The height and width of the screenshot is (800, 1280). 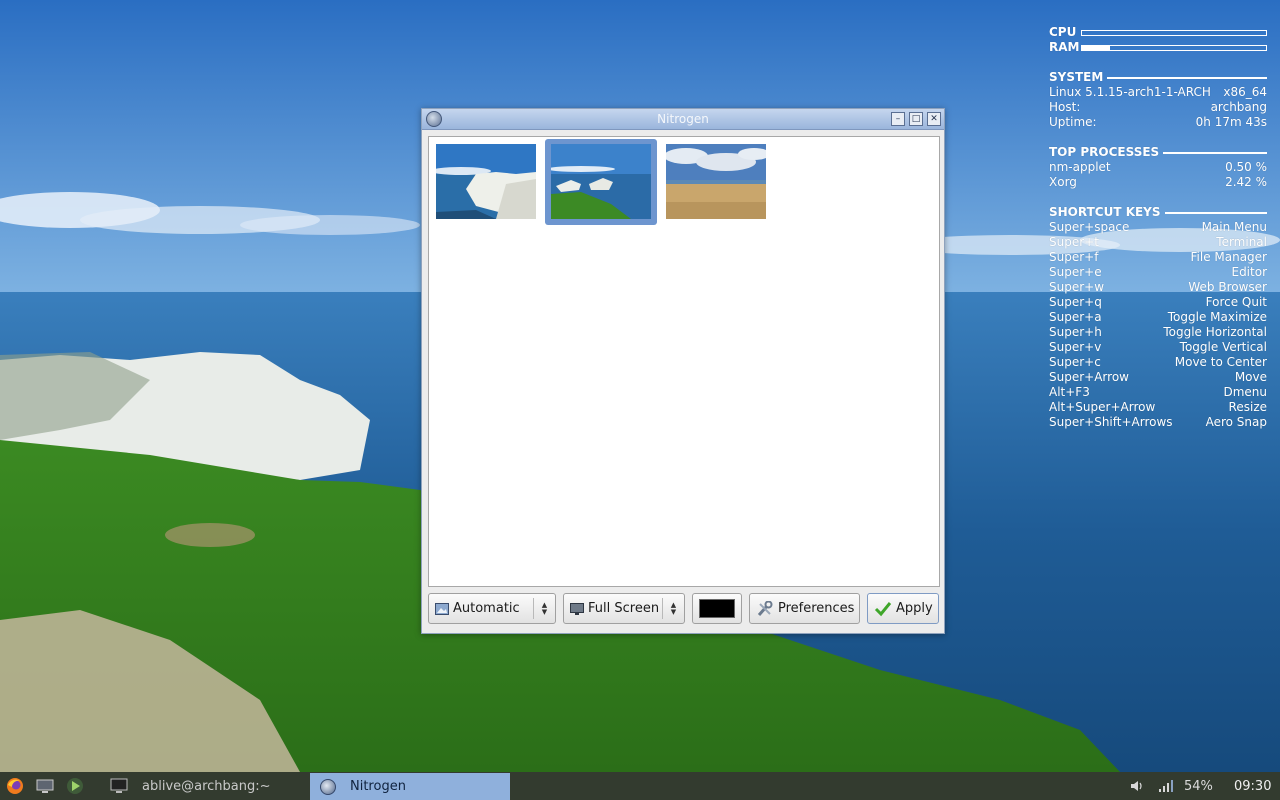 What do you see at coordinates (1096, 47) in the screenshot?
I see `ram-bar-fill` at bounding box center [1096, 47].